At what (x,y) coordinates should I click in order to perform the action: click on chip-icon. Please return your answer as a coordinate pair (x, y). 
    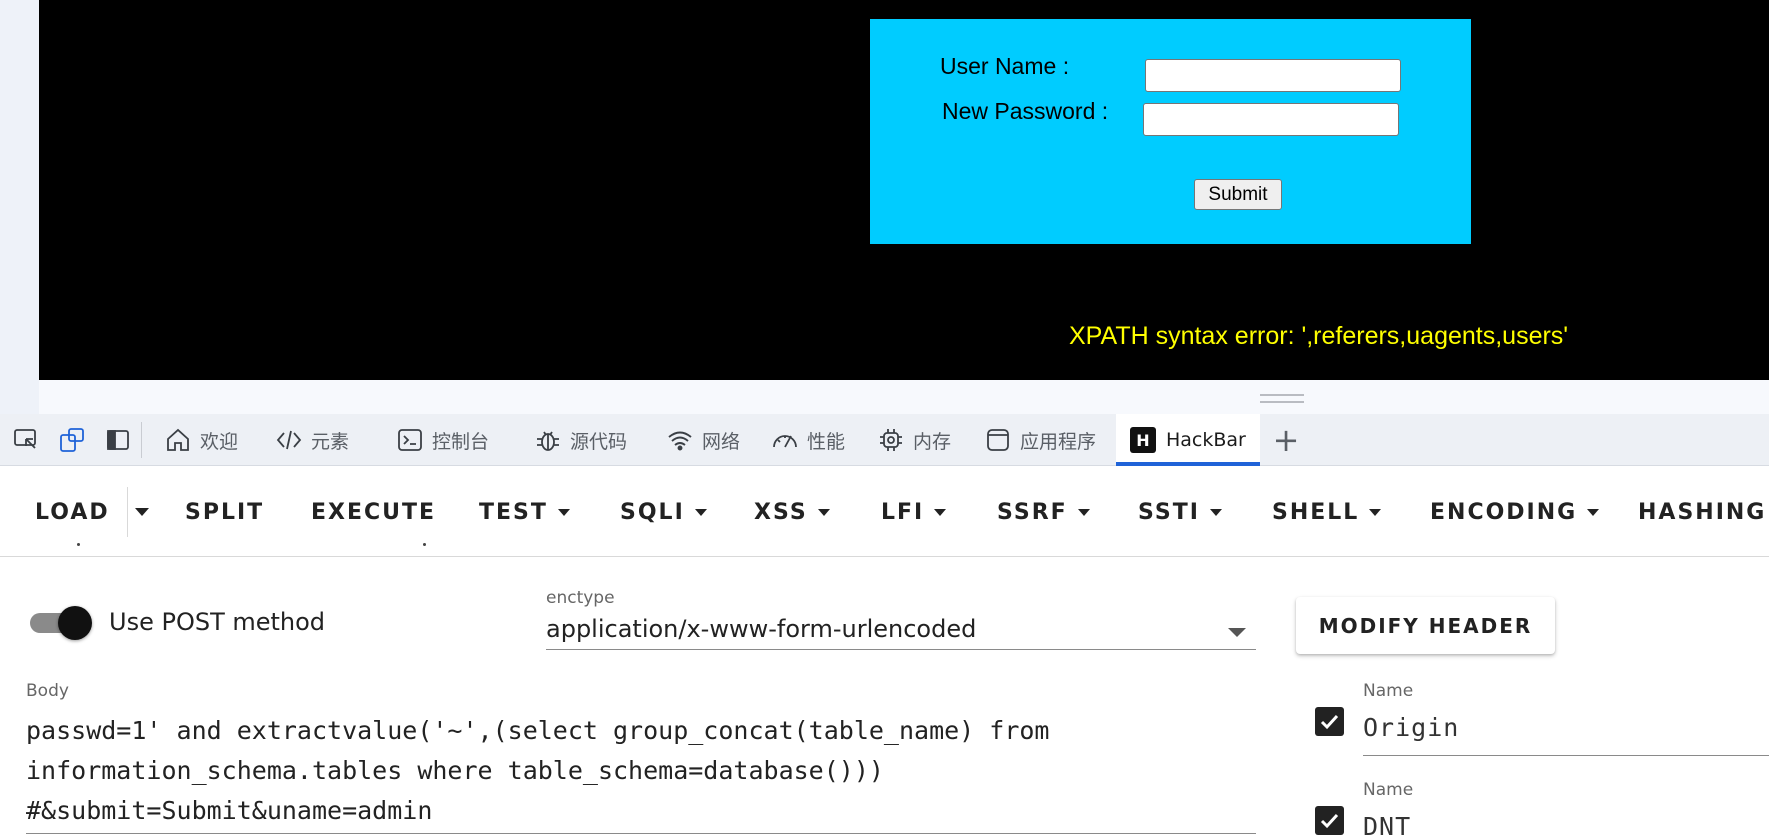
    Looking at the image, I should click on (891, 440).